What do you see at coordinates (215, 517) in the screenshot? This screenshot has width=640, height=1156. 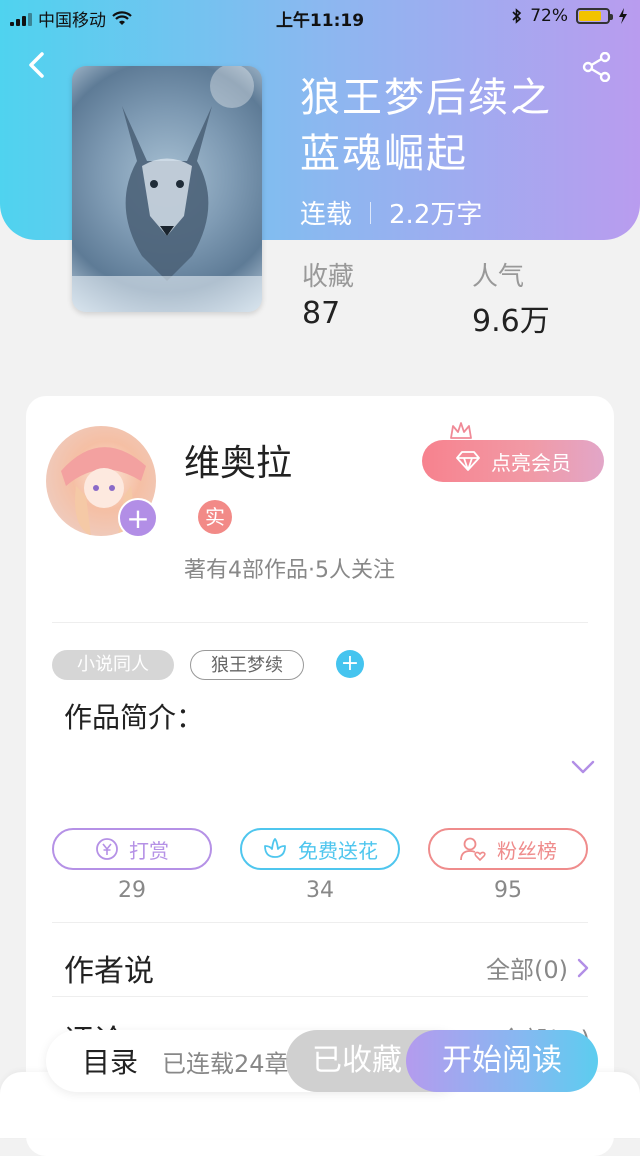 I see `verified-badge: 实` at bounding box center [215, 517].